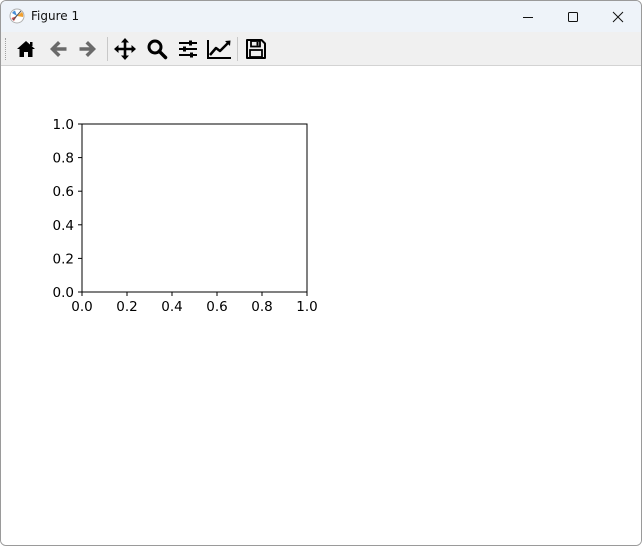 The image size is (642, 546). Describe the element at coordinates (321, 16) in the screenshot. I see `title-bar: Figure 1` at that location.